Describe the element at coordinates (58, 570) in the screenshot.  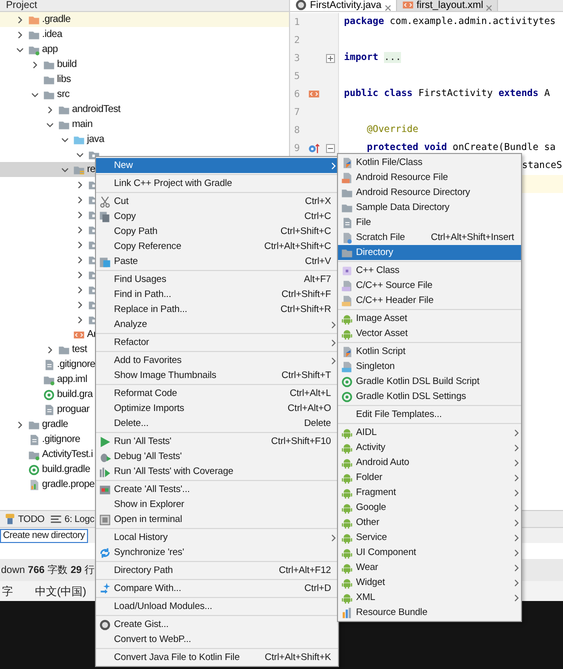
I see `stat-label: 字数` at that location.